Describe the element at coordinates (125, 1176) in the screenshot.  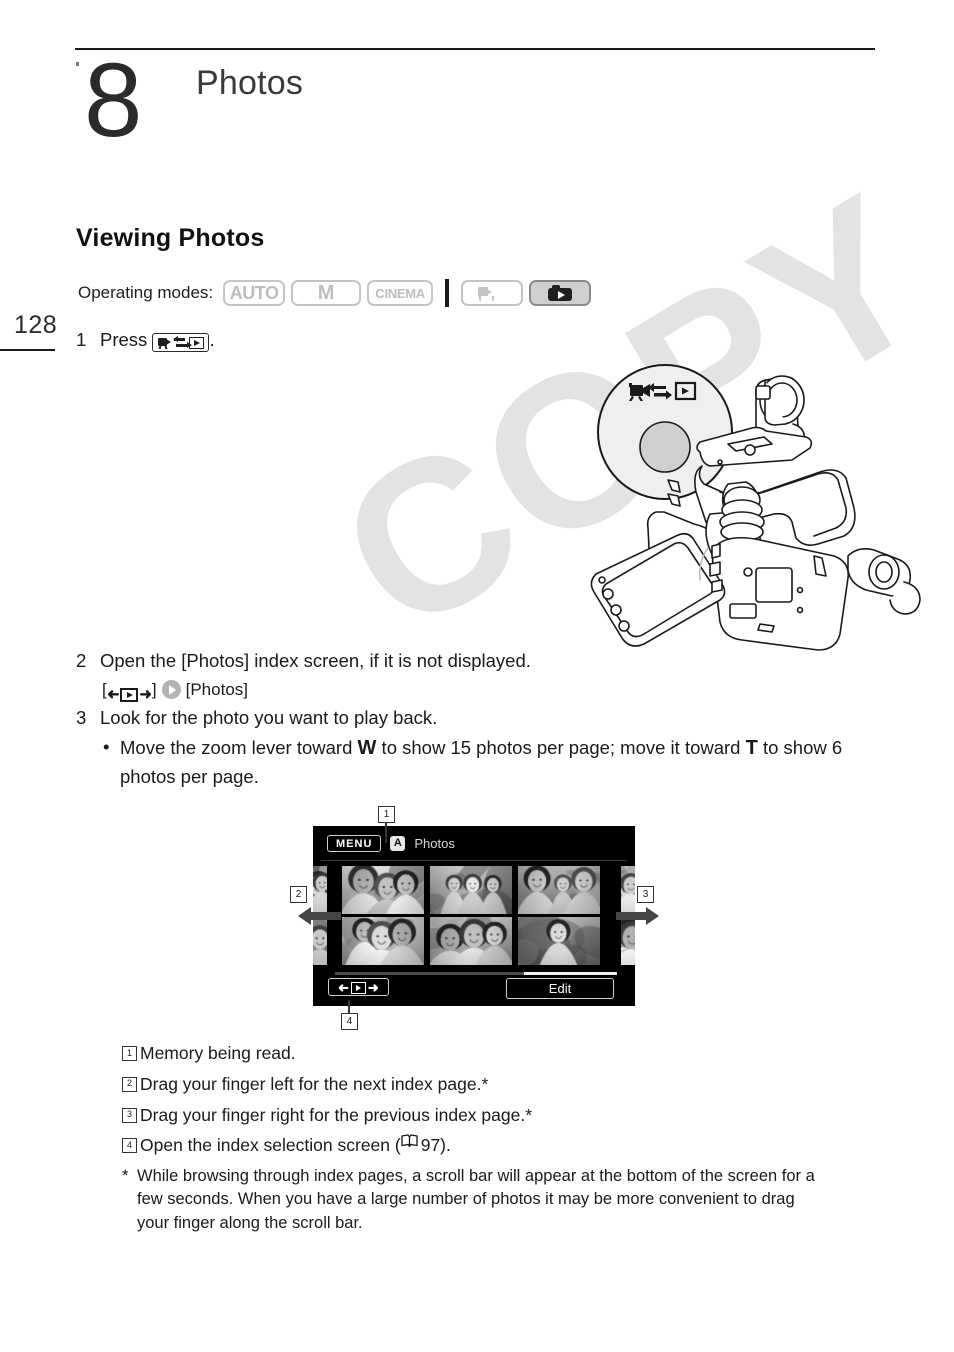
I see `footnote-marker: *` at that location.